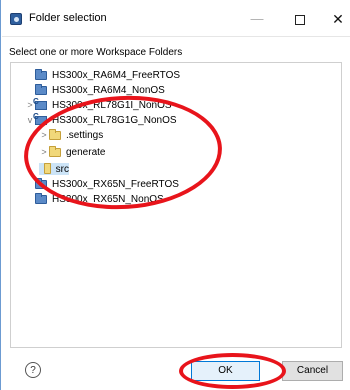 Image resolution: width=350 pixels, height=390 pixels. What do you see at coordinates (86, 152) in the screenshot?
I see `tree-item-label: generate` at bounding box center [86, 152].